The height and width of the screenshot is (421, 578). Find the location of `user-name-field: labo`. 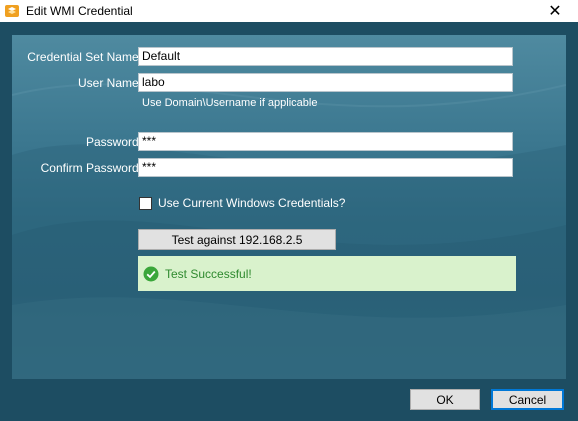

user-name-field: labo is located at coordinates (325, 82).